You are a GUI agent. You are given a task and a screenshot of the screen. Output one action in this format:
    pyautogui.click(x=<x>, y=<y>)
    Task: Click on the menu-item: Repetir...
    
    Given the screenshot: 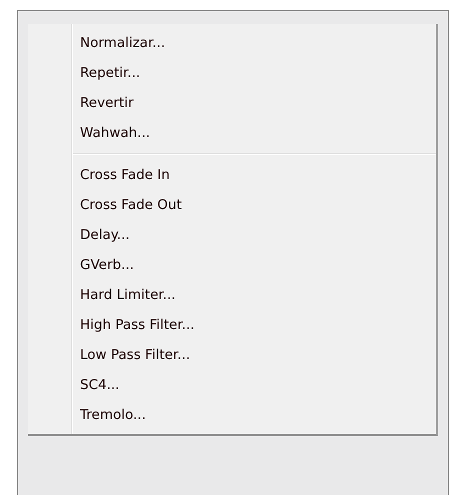 What is the action you would take?
    pyautogui.click(x=232, y=73)
    